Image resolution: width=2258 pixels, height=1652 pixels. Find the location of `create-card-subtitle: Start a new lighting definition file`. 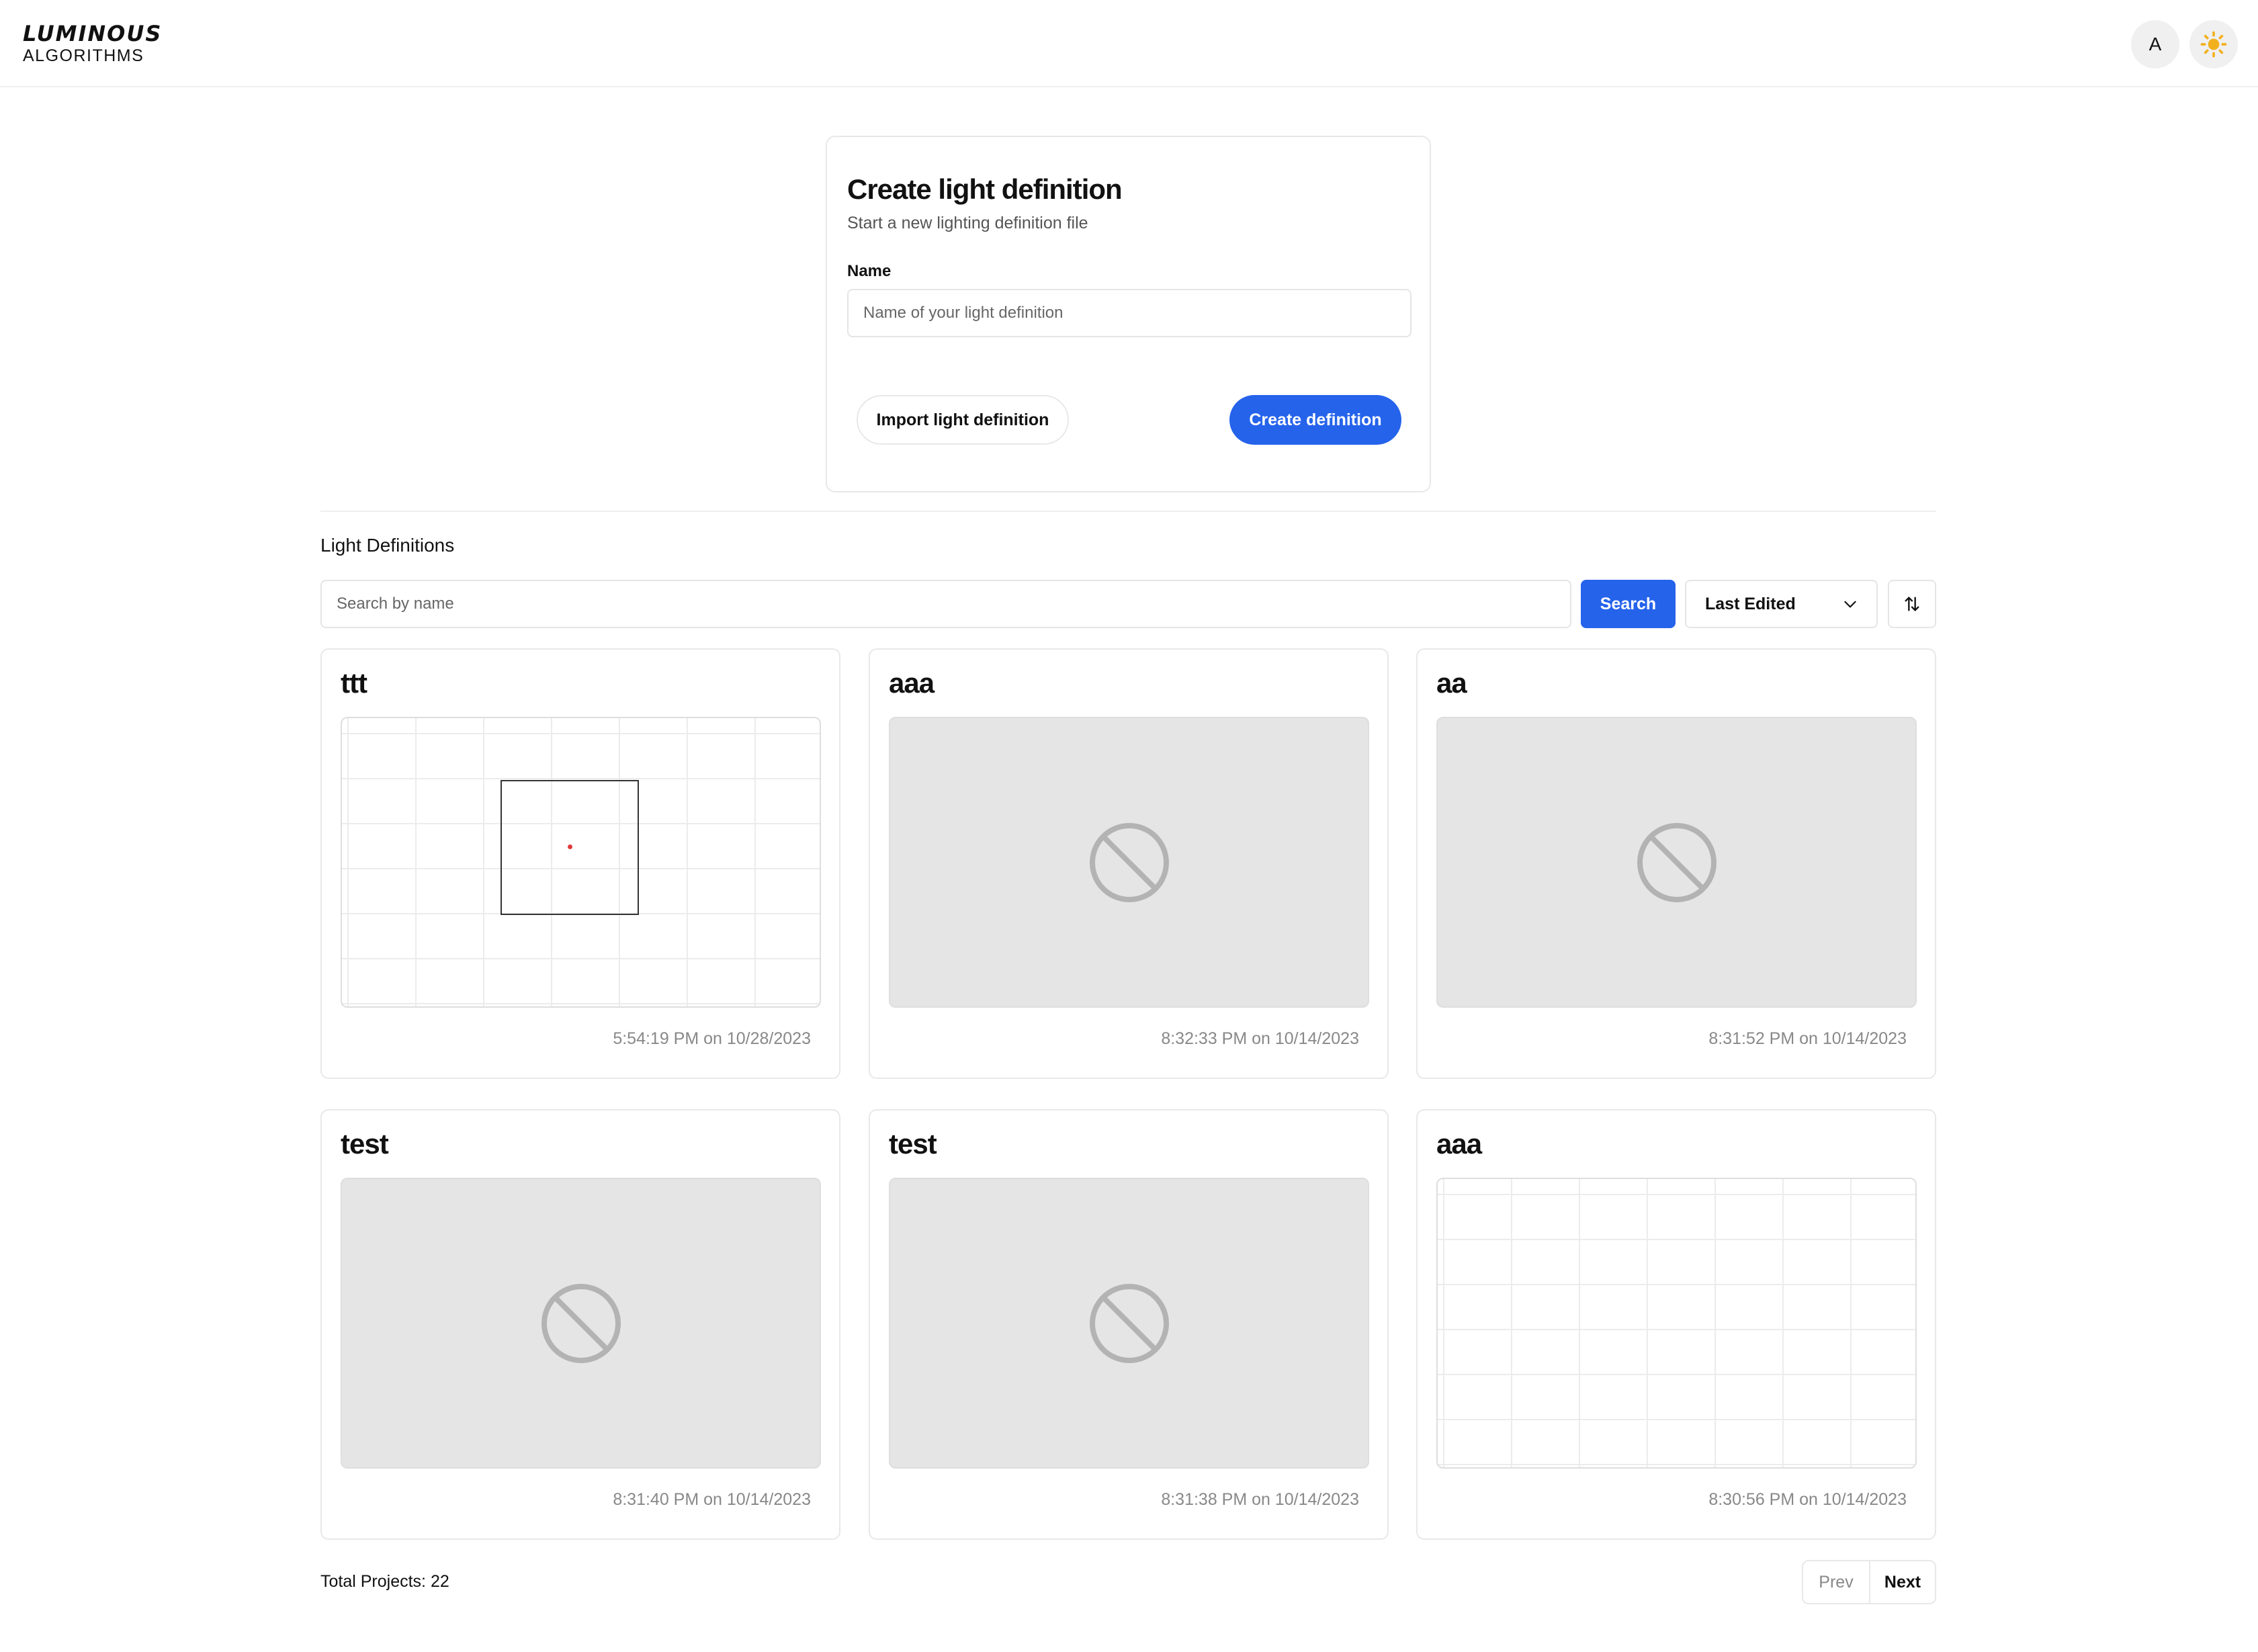

create-card-subtitle: Start a new lighting definition file is located at coordinates (967, 223).